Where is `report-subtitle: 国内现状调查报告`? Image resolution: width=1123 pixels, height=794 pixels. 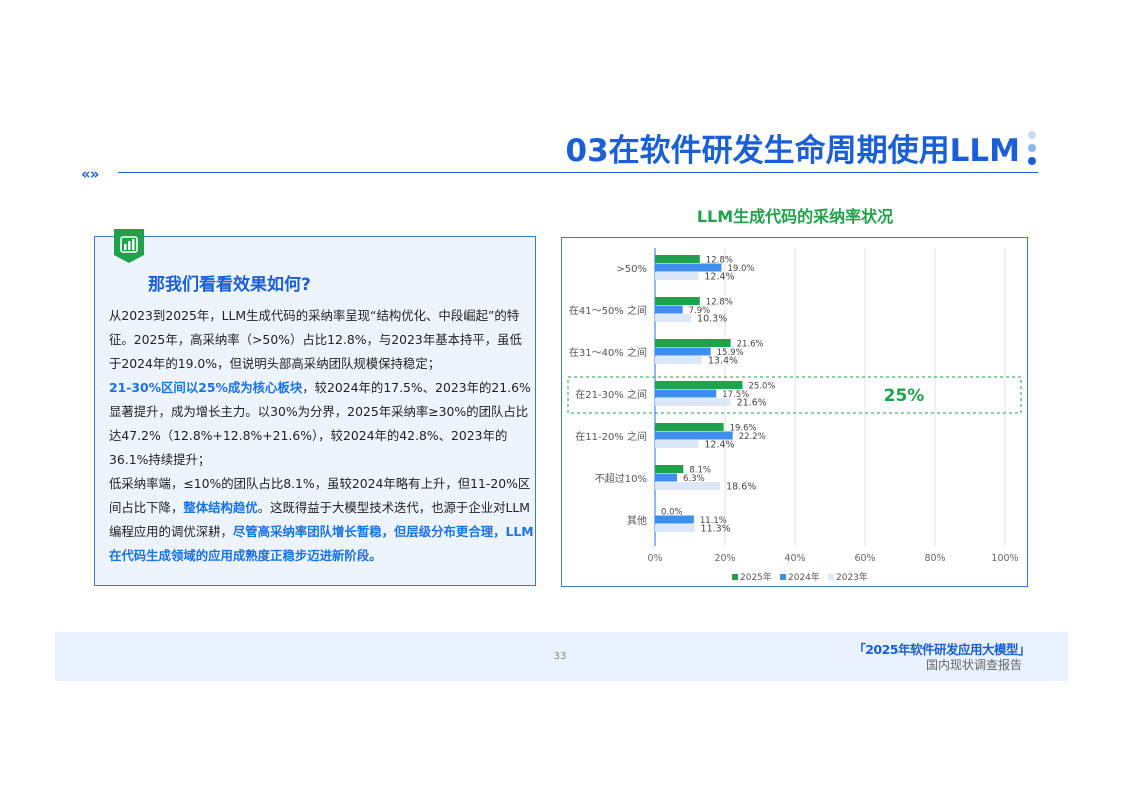
report-subtitle: 国内现状调查报告 is located at coordinates (973, 665).